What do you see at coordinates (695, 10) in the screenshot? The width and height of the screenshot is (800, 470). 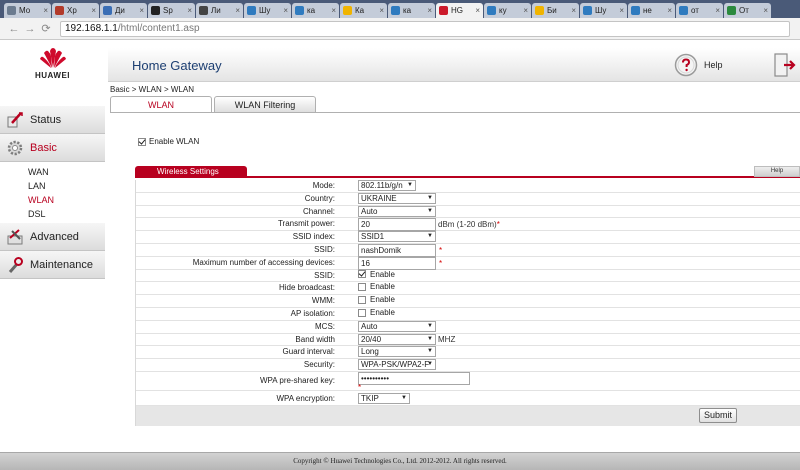 I see `browser-tab-label: от` at bounding box center [695, 10].